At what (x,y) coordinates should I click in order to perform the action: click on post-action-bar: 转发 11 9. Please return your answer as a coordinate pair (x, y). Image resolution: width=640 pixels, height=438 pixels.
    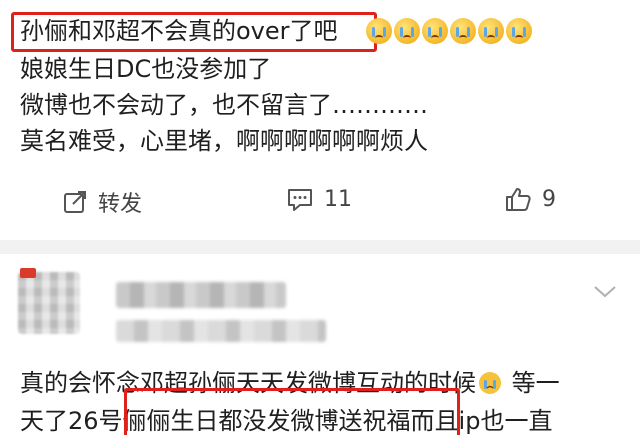
    Looking at the image, I should click on (320, 207).